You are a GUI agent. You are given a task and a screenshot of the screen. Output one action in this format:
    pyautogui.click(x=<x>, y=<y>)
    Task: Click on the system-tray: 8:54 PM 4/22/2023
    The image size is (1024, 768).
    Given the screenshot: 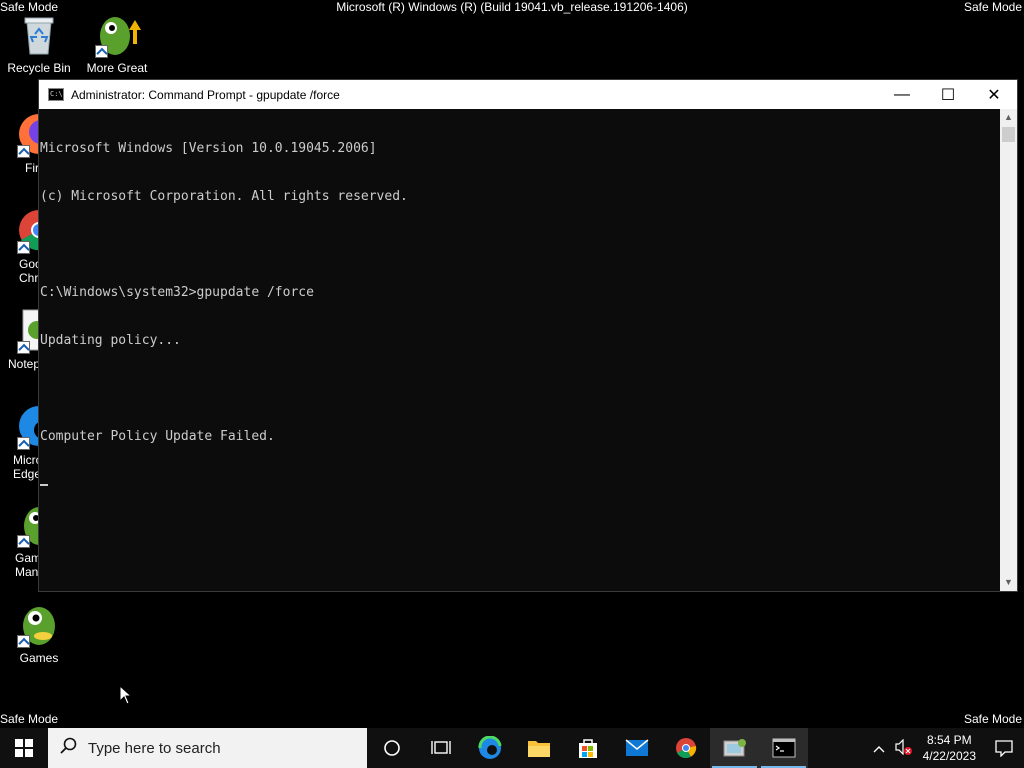 What is the action you would take?
    pyautogui.click(x=945, y=748)
    